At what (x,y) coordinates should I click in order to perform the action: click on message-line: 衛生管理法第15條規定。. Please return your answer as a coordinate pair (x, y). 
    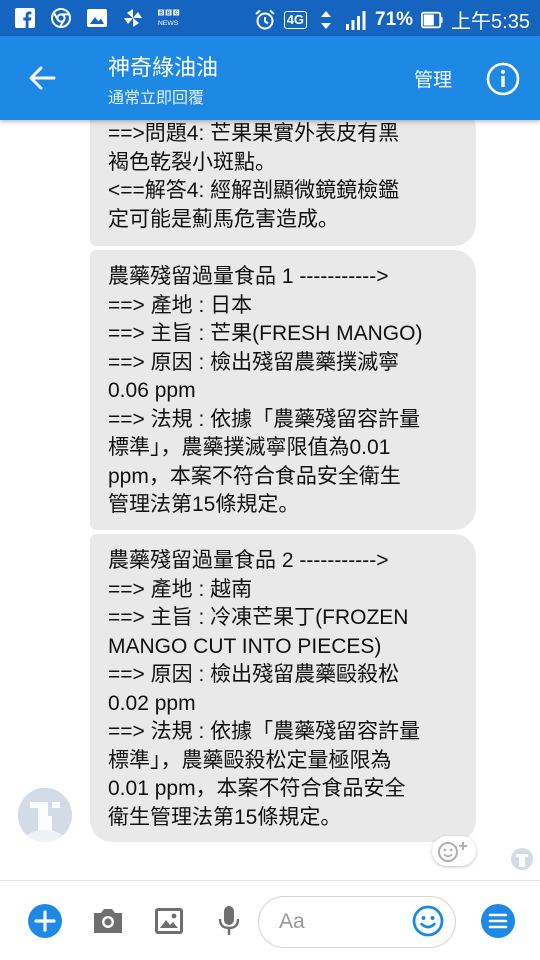
    Looking at the image, I should click on (225, 817).